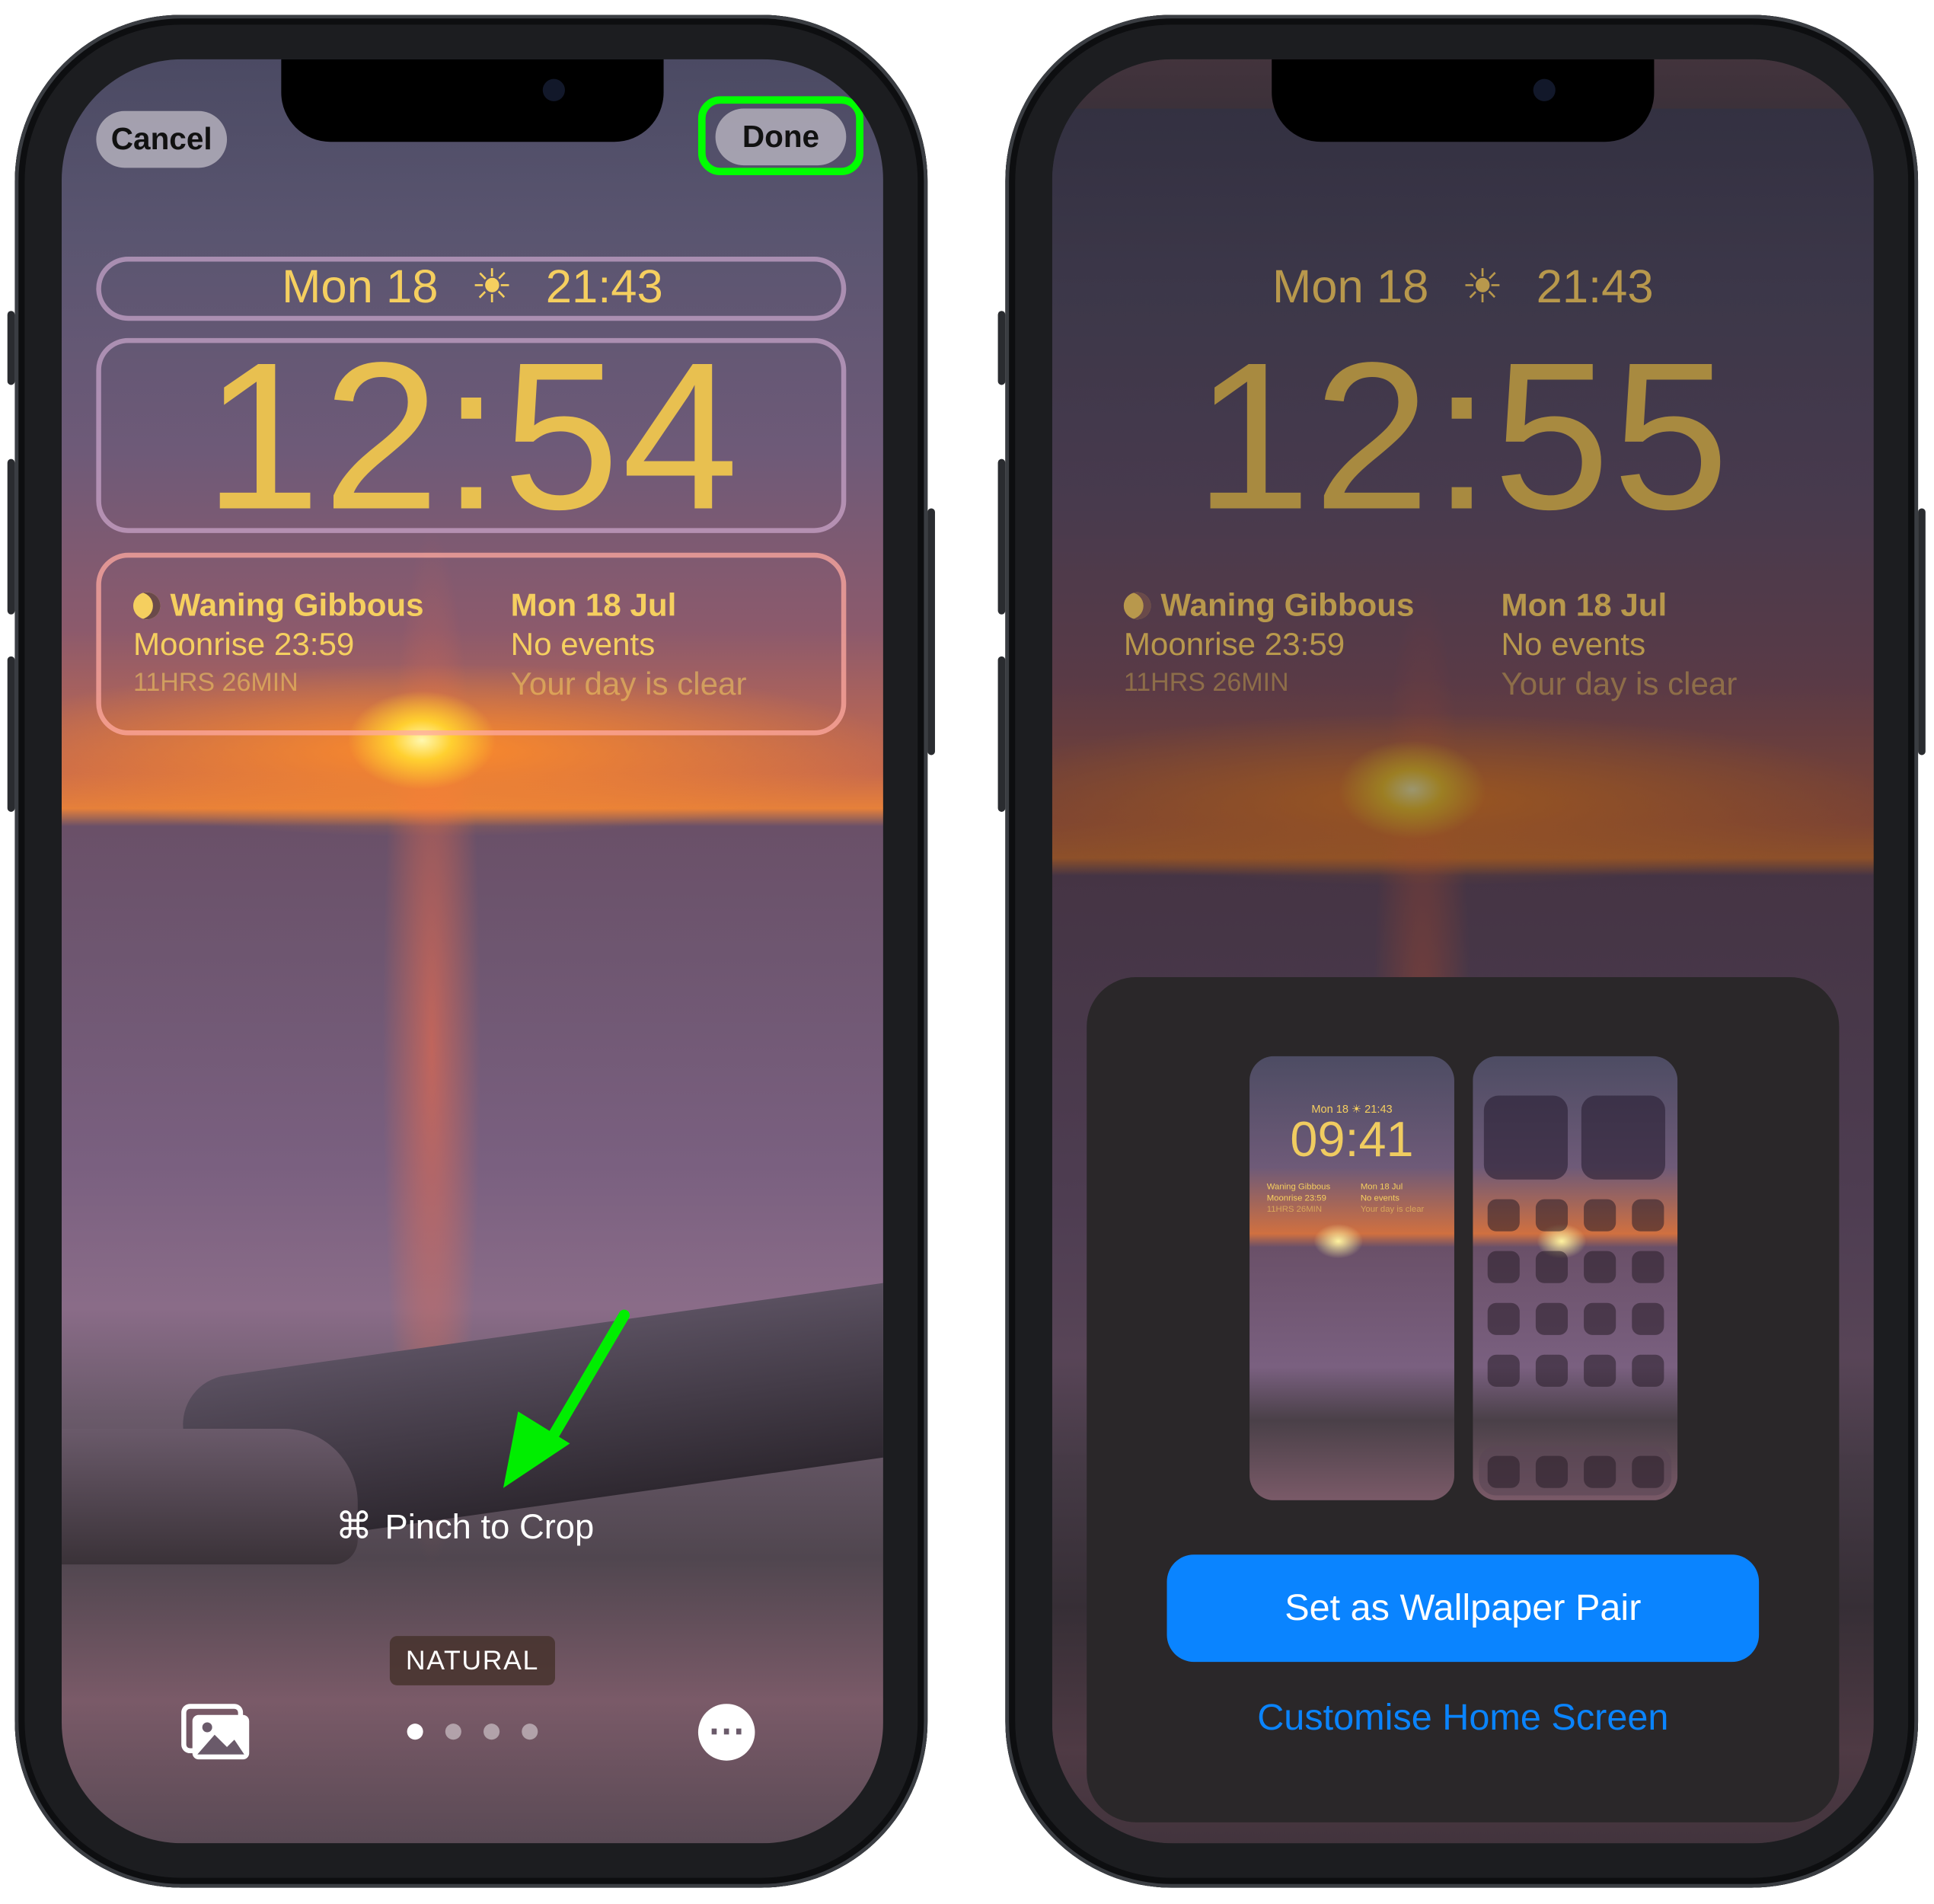 The height and width of the screenshot is (1904, 1934). Describe the element at coordinates (210, 1496) in the screenshot. I see `rock-decoration` at that location.